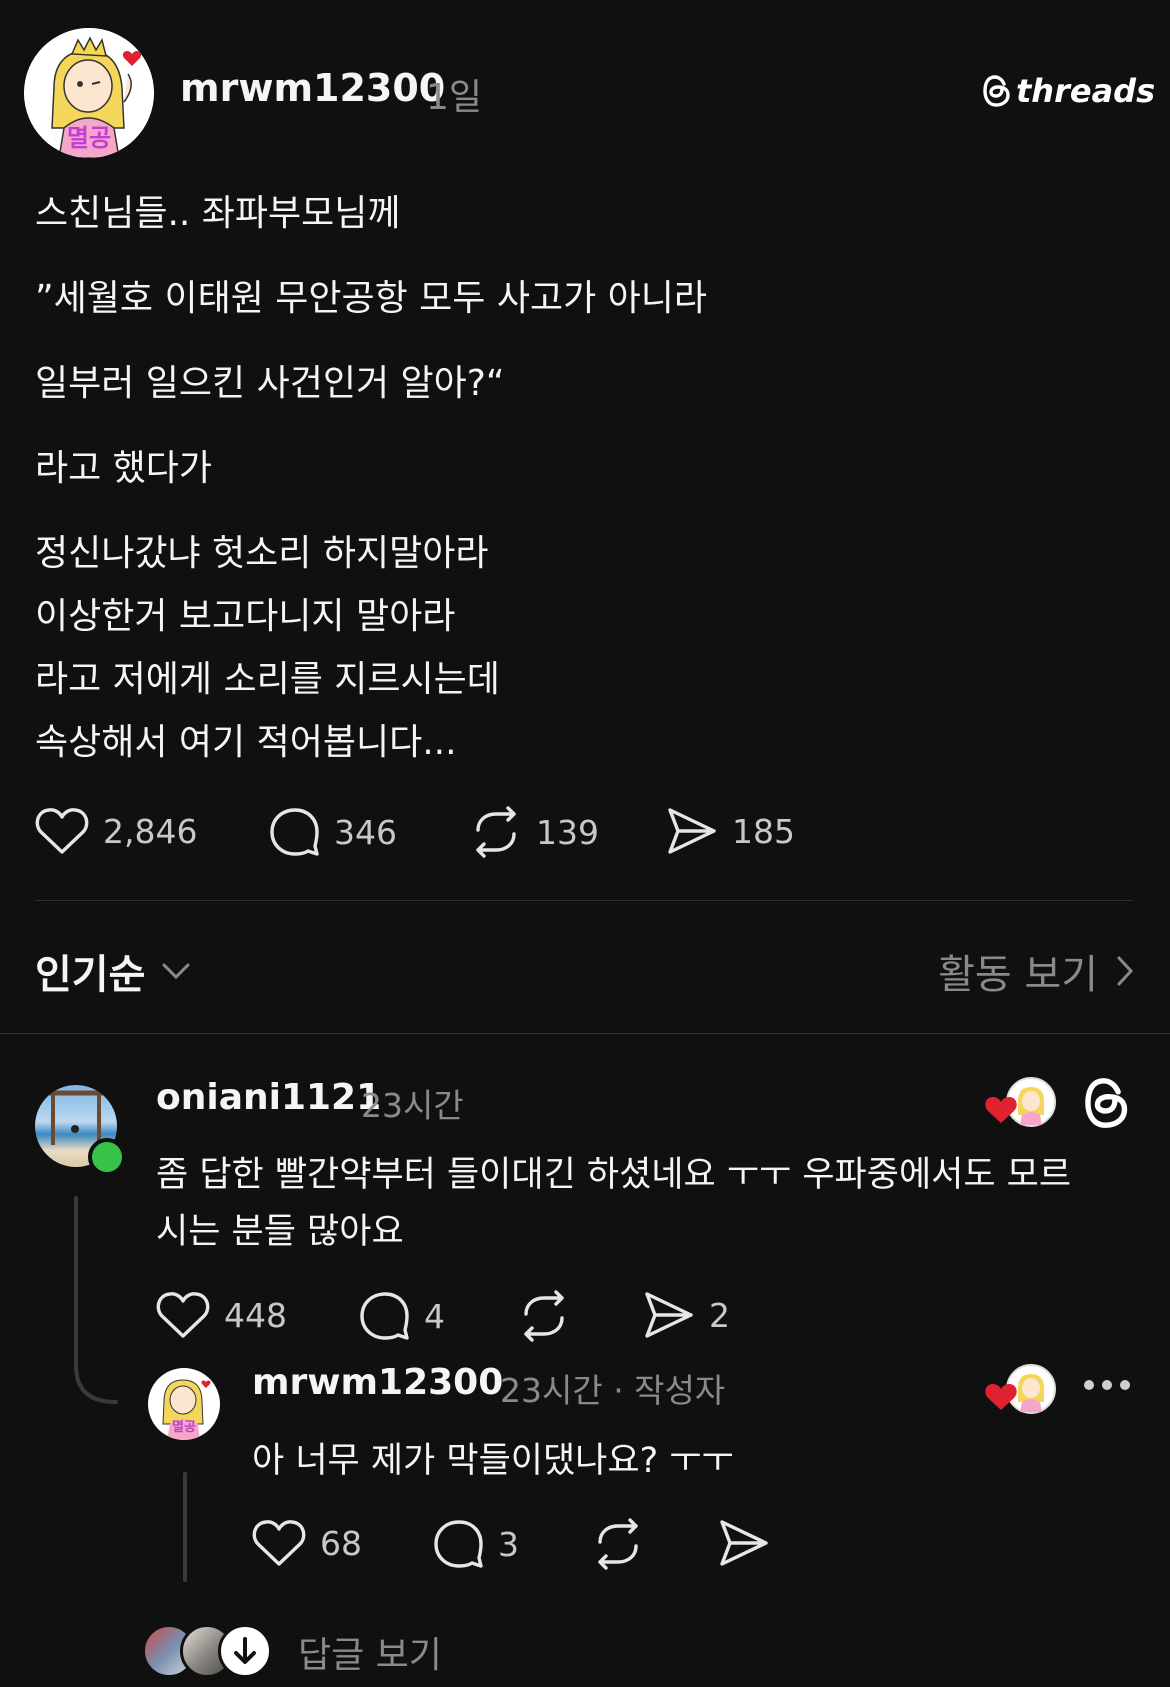 This screenshot has width=1170, height=1687. What do you see at coordinates (262, 553) in the screenshot?
I see `post-text-line: 정신나갔냐 헛소리 하지말아라` at bounding box center [262, 553].